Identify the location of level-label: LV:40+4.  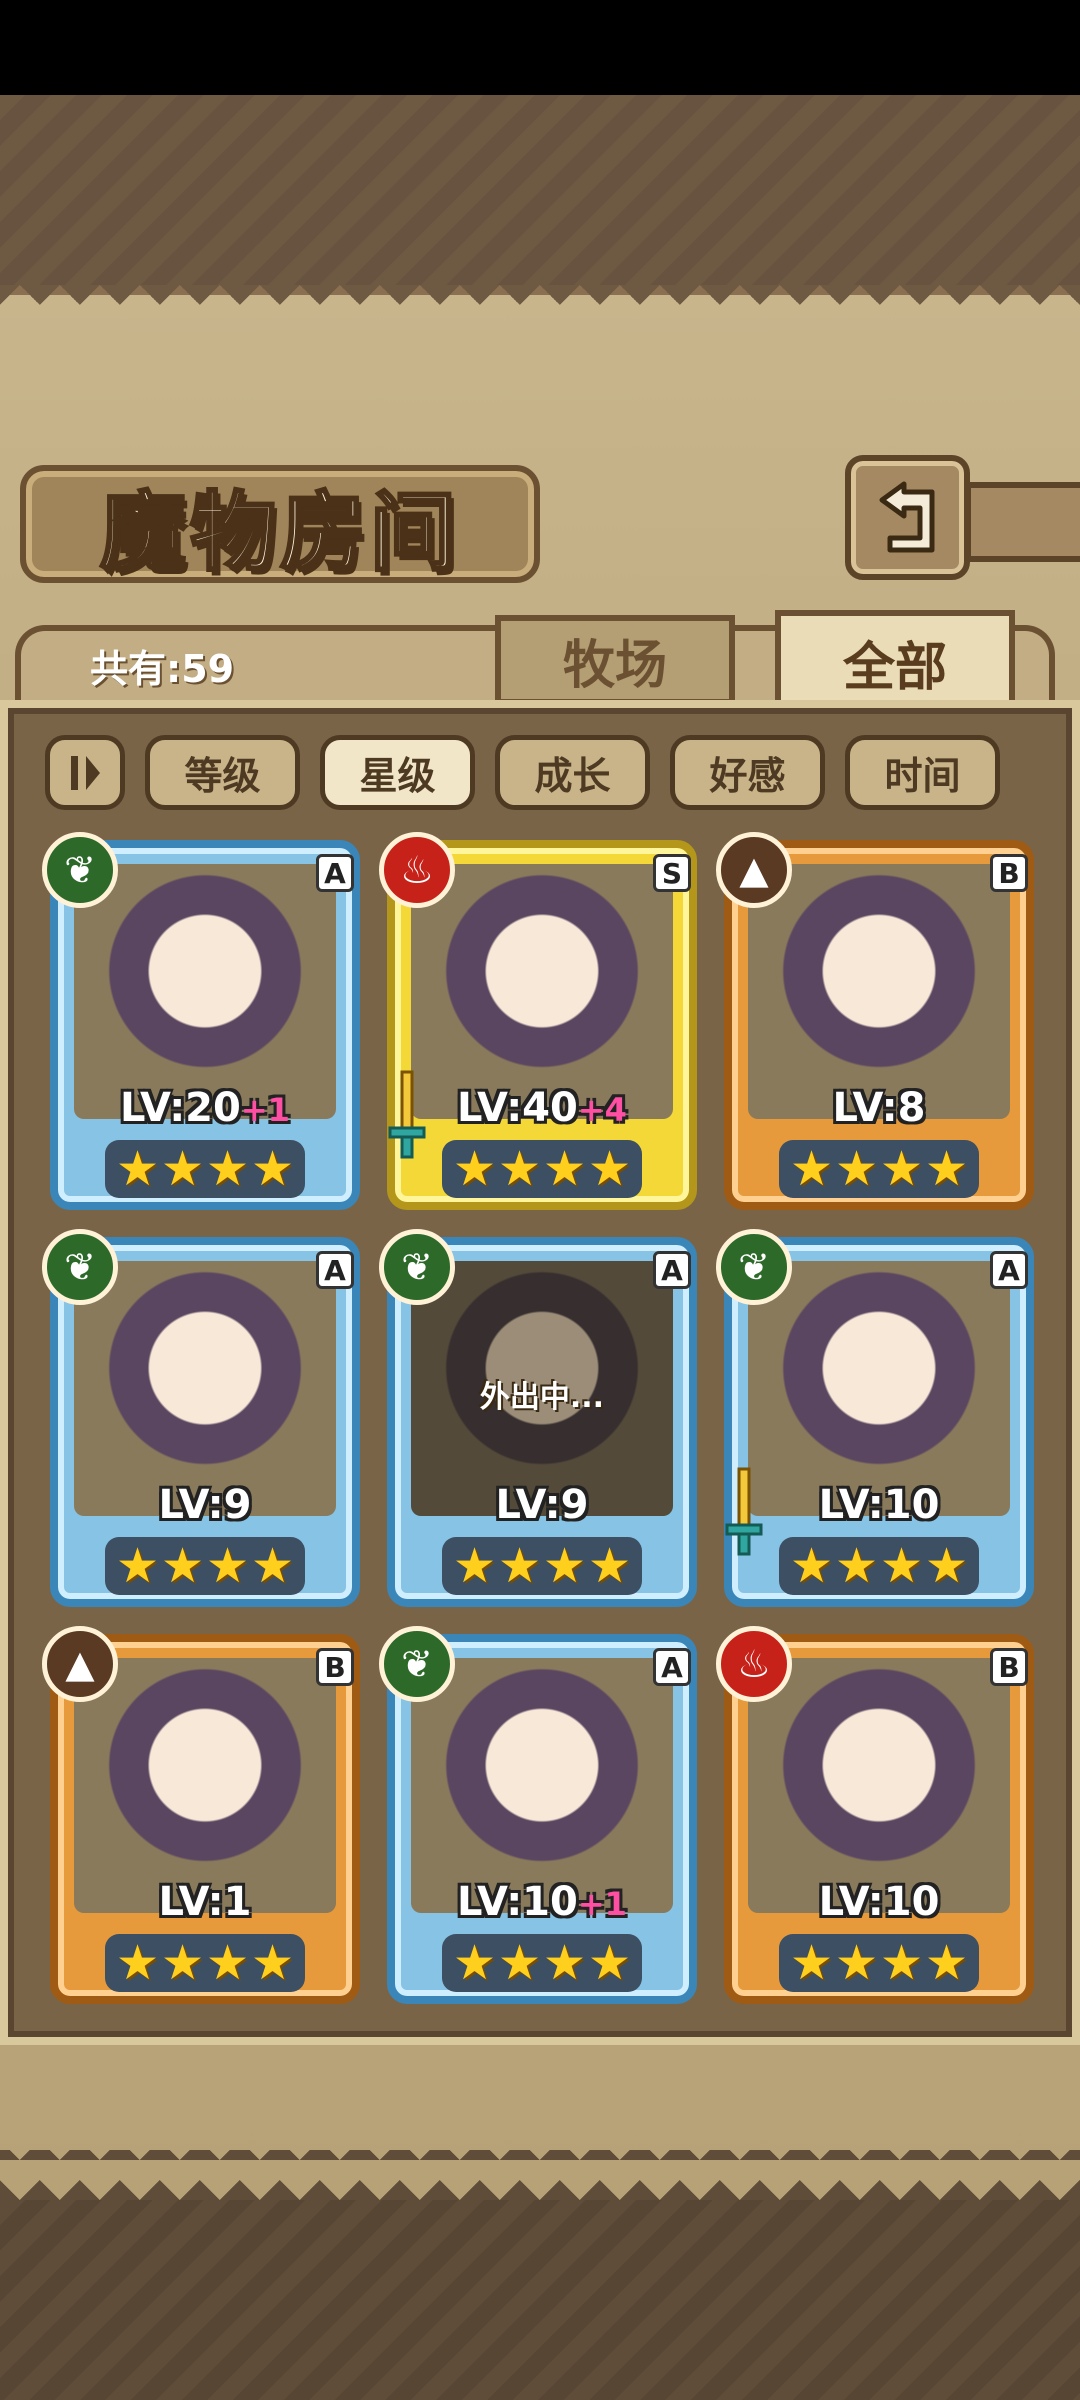
(542, 1108).